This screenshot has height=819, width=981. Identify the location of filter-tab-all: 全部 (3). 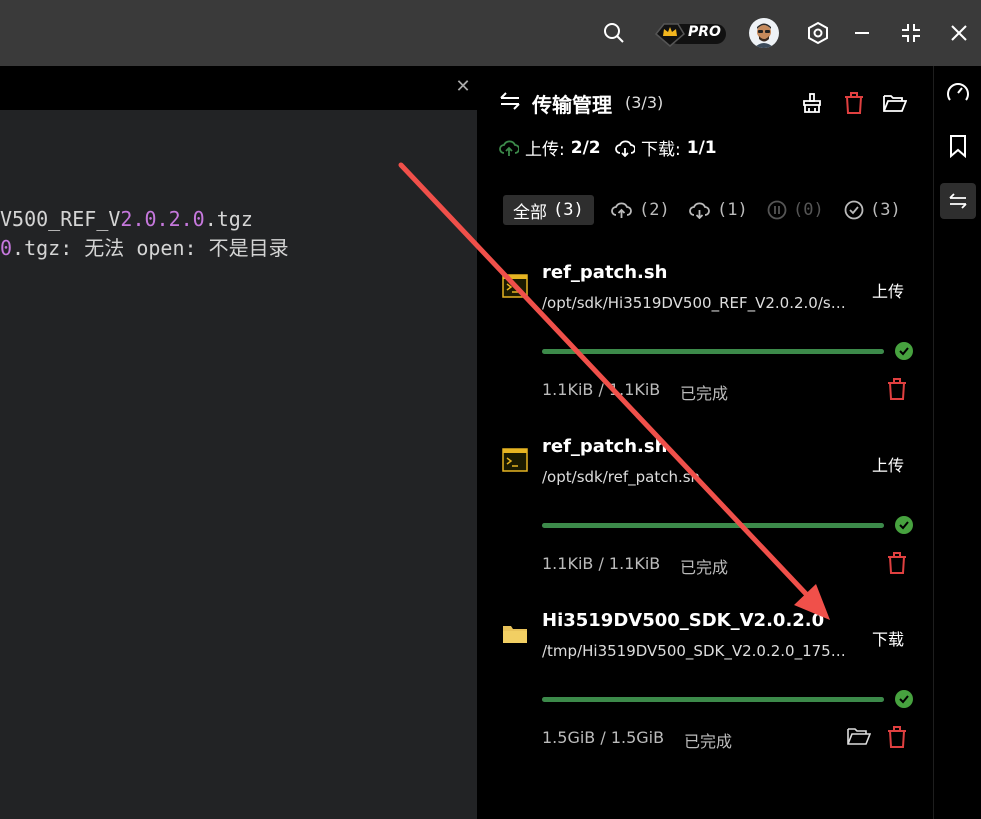
(548, 210).